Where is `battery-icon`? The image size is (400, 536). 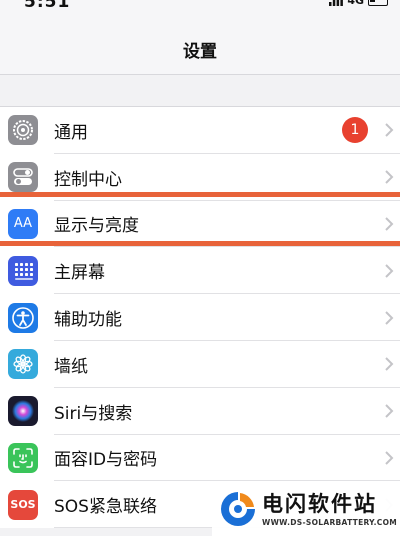
battery-icon is located at coordinates (378, 3).